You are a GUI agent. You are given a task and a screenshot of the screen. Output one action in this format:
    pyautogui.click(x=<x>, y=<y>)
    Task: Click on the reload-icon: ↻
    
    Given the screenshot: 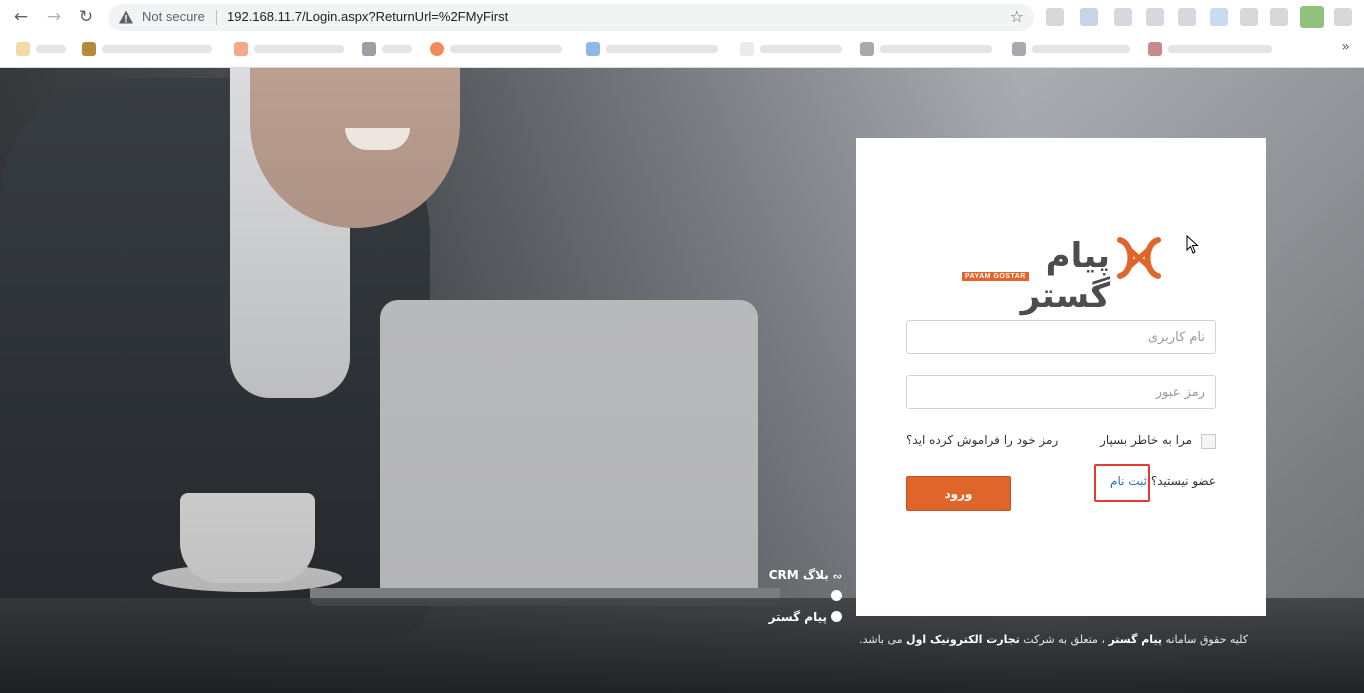 What is the action you would take?
    pyautogui.click(x=86, y=17)
    